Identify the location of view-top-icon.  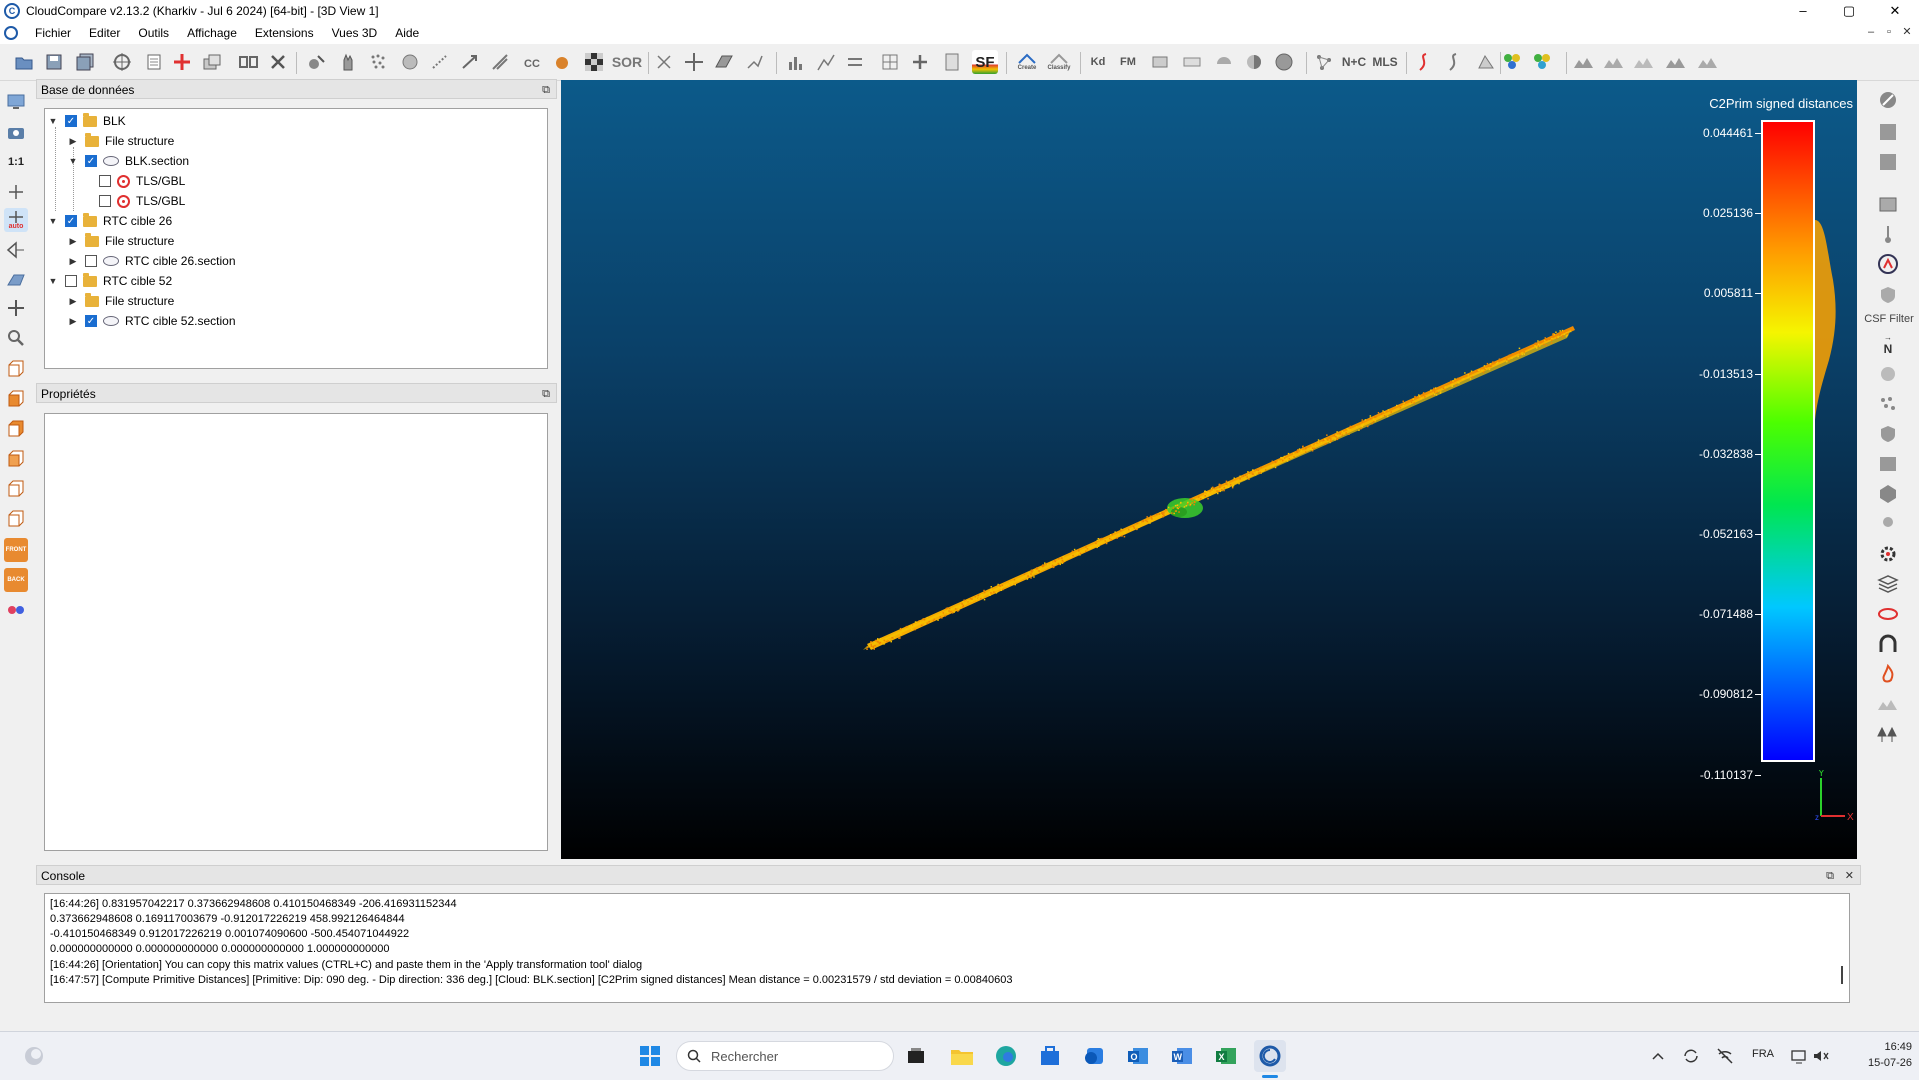
(16, 368).